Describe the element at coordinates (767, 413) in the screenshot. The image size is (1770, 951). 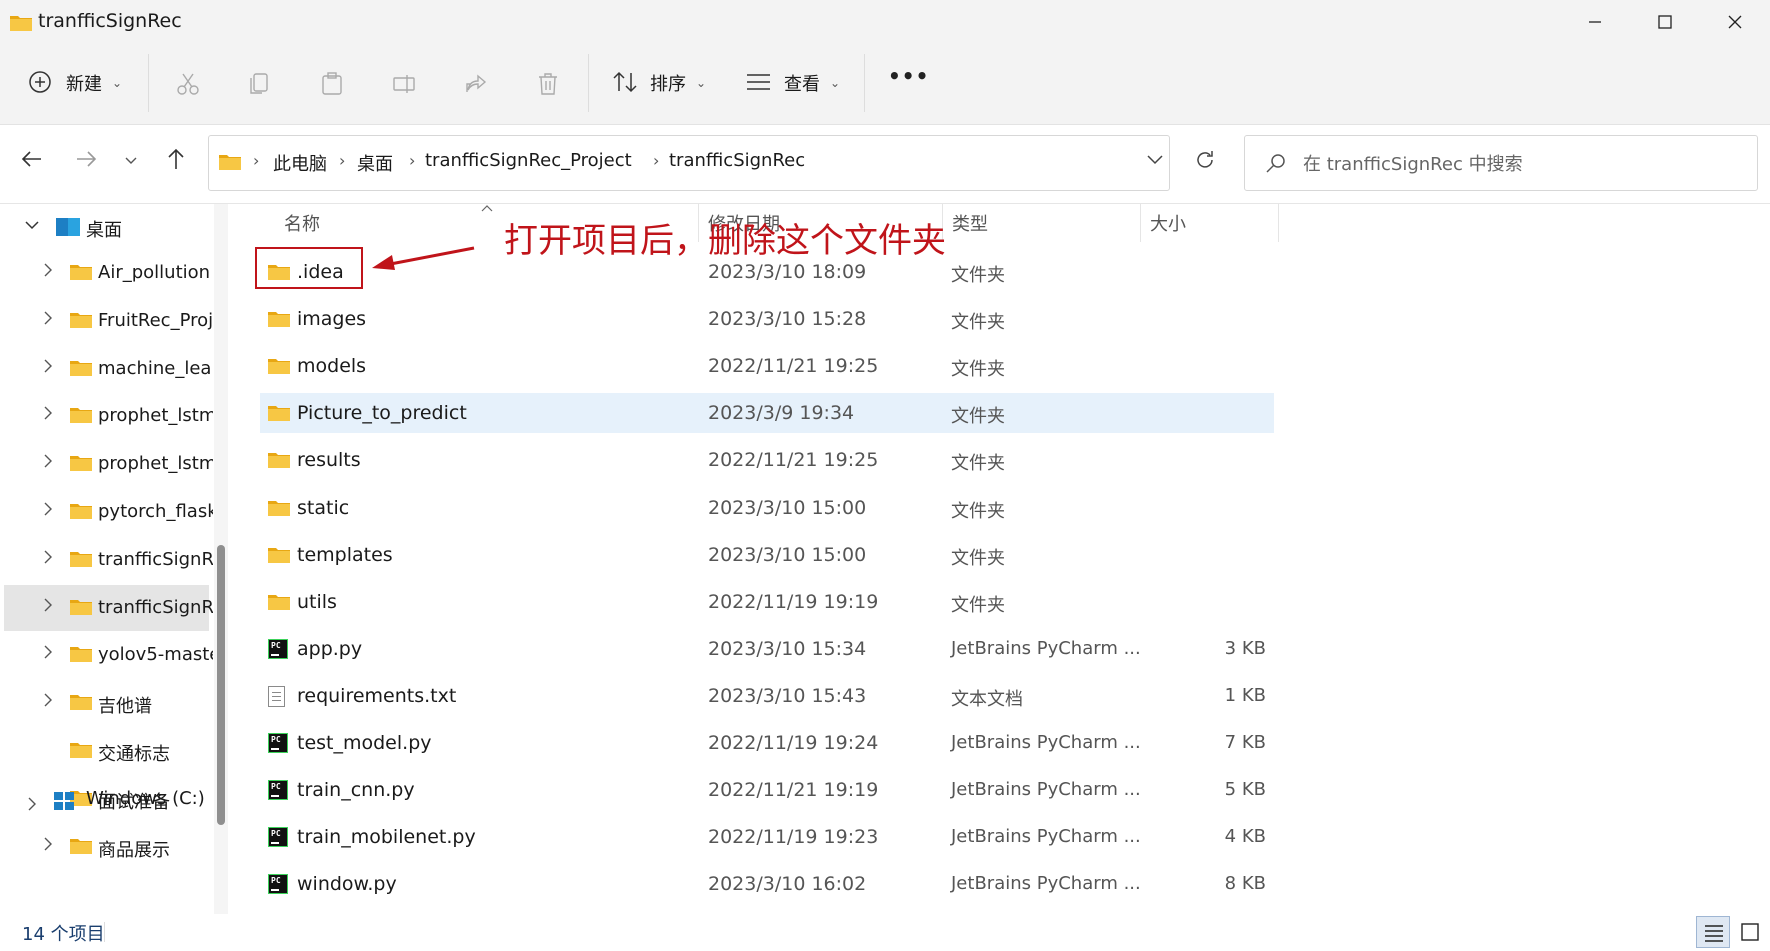
I see `file-row: Picture_to_predict 2023/3/9 19:34 文件夹` at that location.